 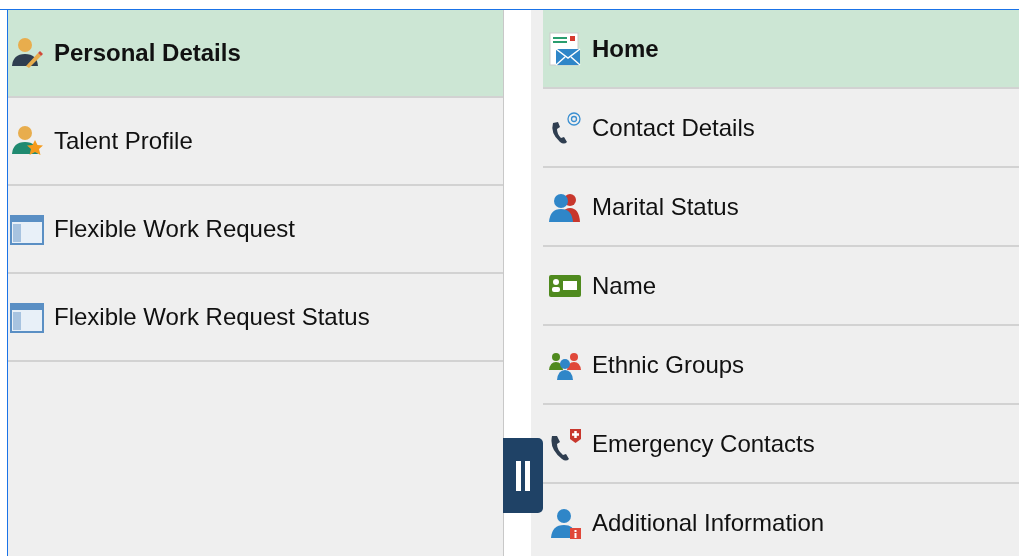 What do you see at coordinates (255, 54) in the screenshot?
I see `menu-item: Personal Details` at bounding box center [255, 54].